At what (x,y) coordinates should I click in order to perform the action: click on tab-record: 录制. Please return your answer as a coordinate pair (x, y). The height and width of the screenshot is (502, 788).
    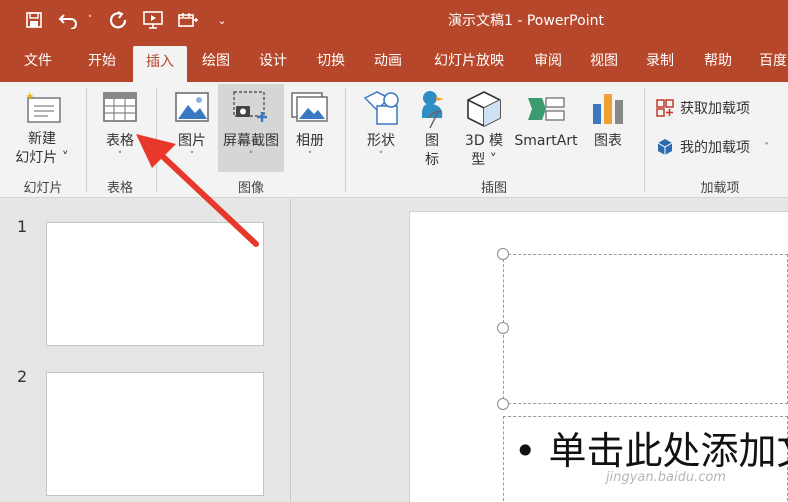
    Looking at the image, I should click on (660, 61).